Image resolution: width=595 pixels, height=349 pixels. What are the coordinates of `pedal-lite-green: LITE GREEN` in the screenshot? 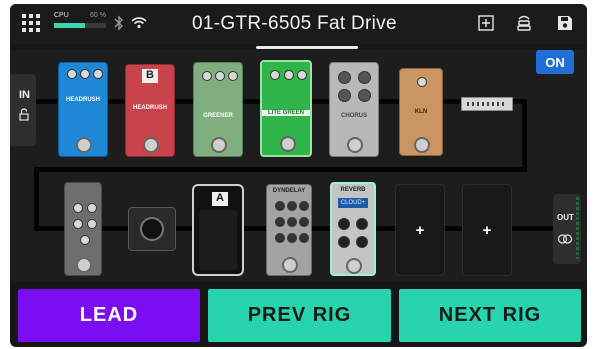 It's located at (286, 108).